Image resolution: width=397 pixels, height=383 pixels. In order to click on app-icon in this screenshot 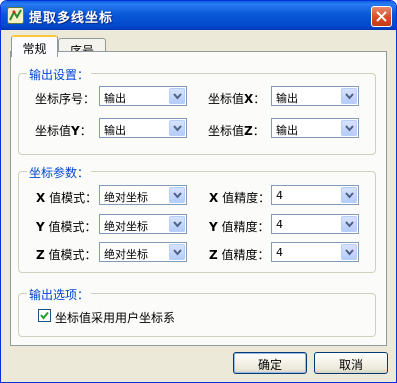, I will do `click(15, 15)`.